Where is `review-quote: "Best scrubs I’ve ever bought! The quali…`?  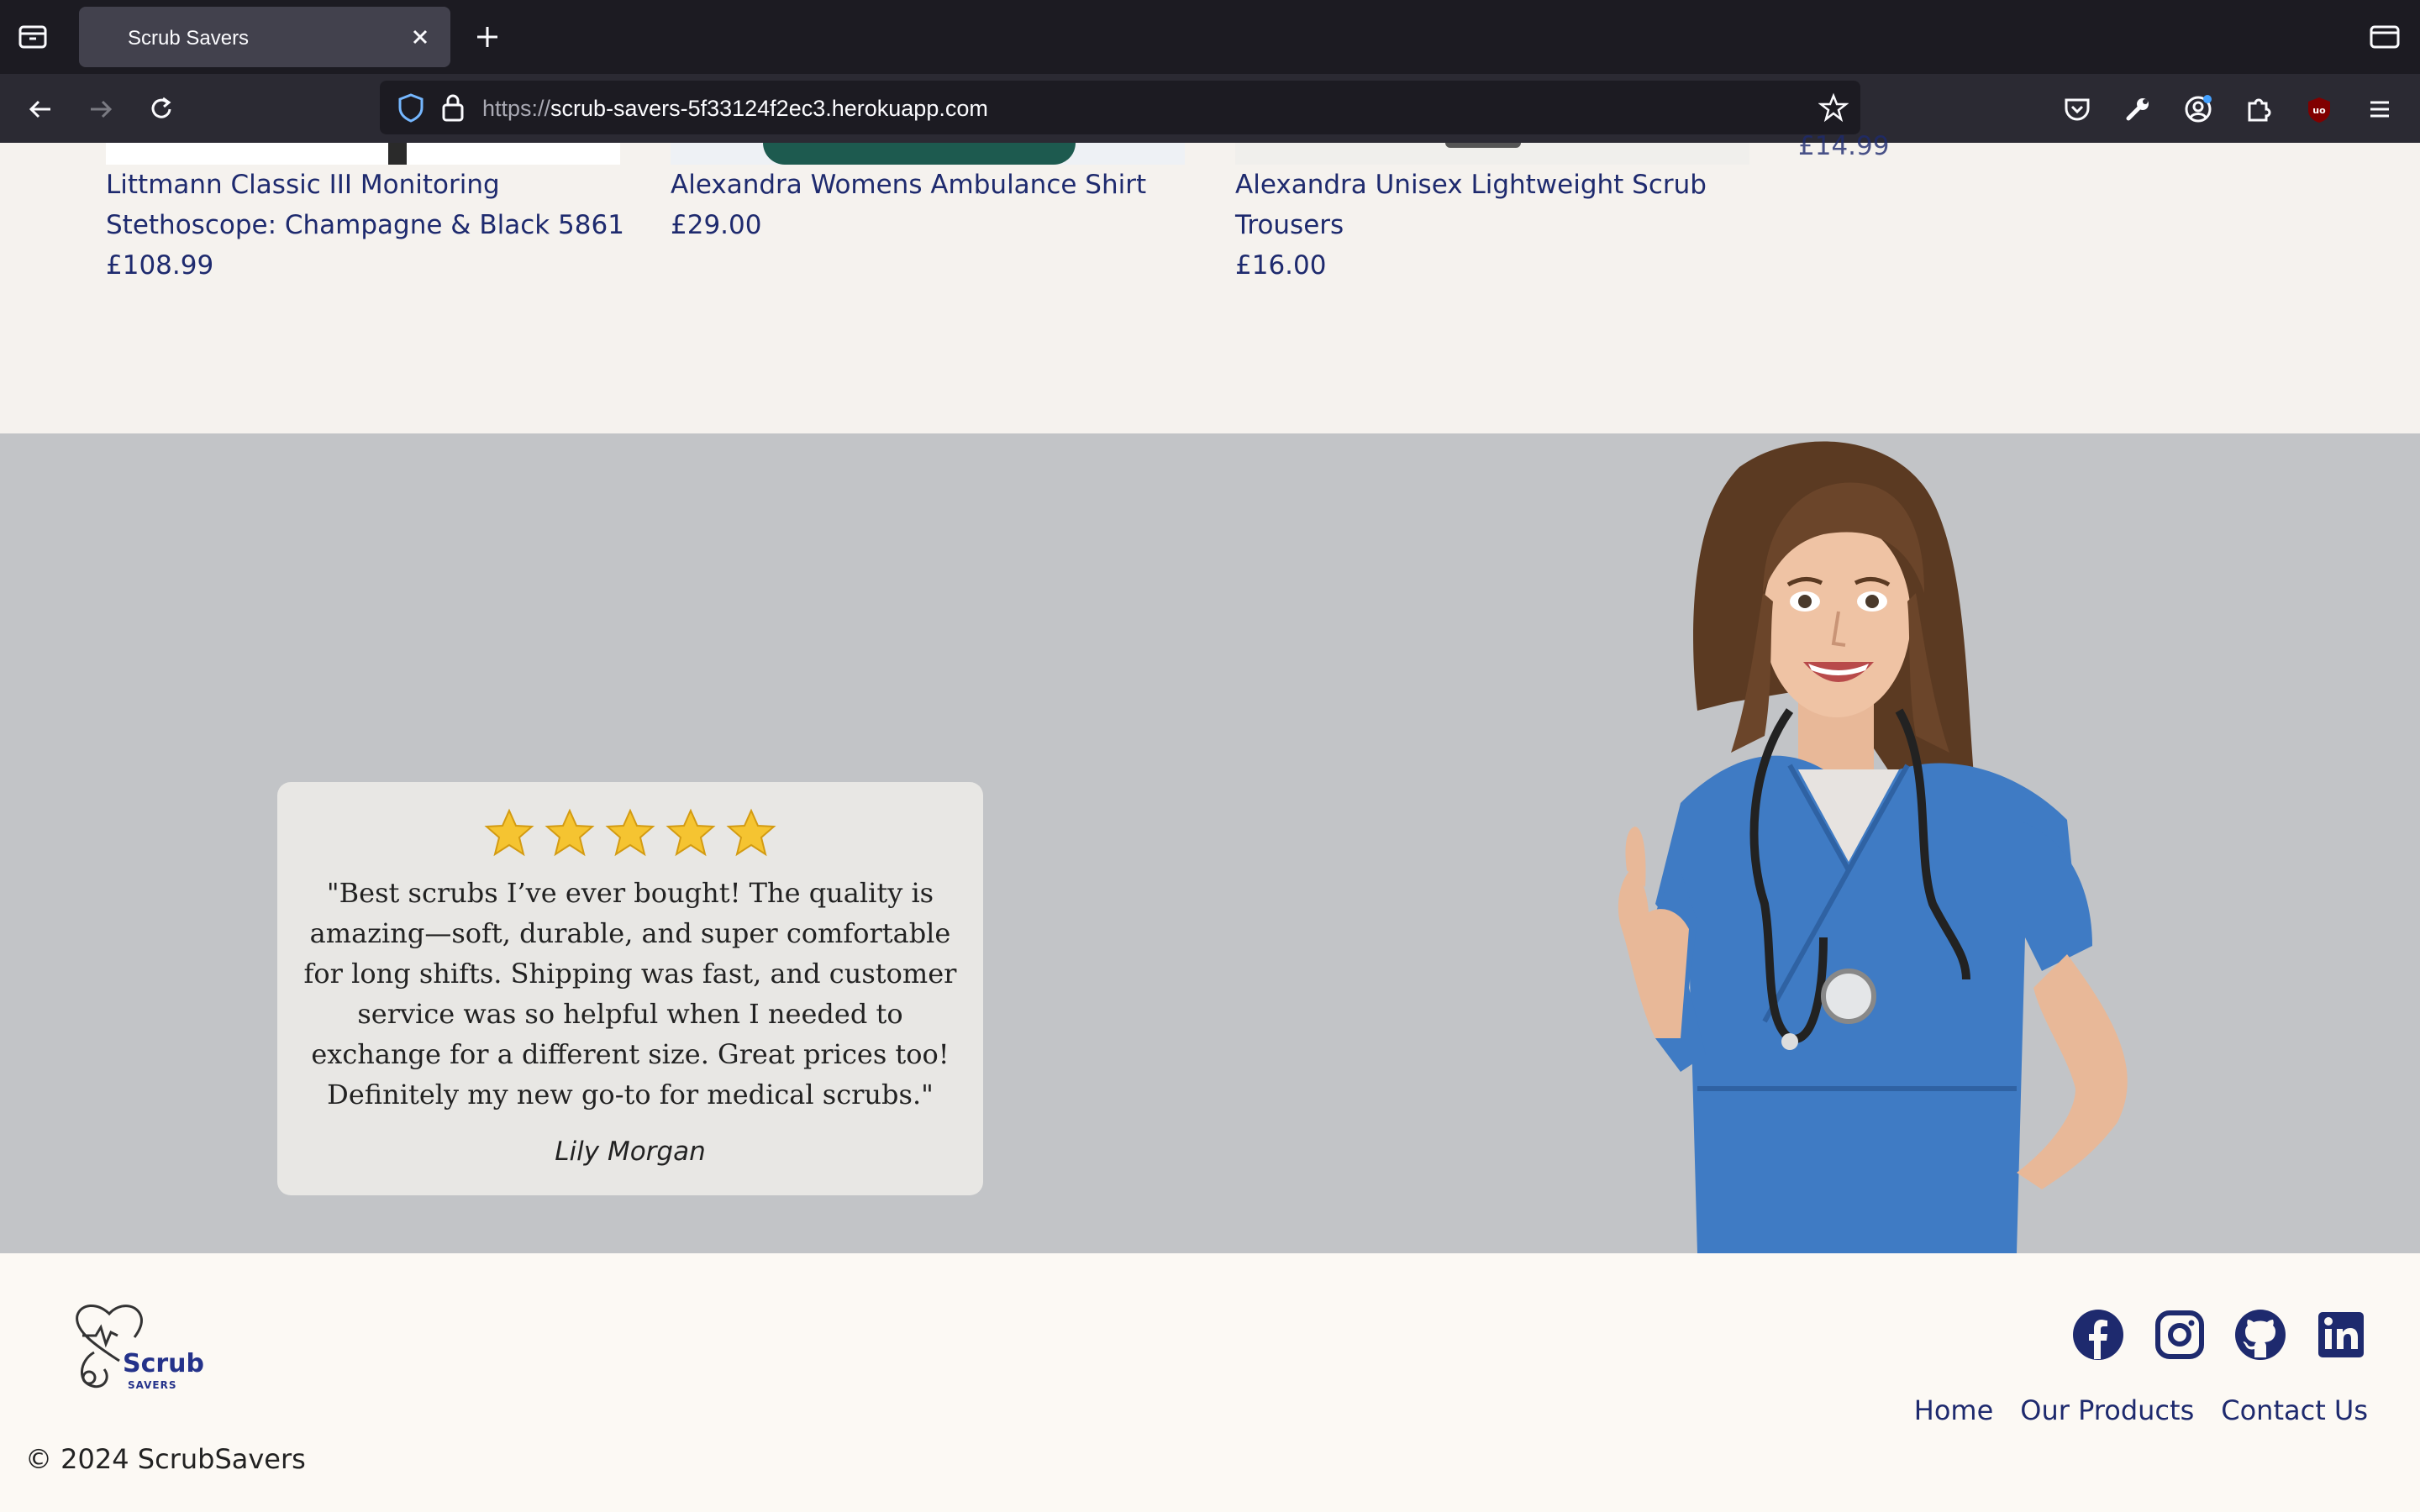 review-quote: "Best scrubs I’ve ever bought! The quali… is located at coordinates (630, 993).